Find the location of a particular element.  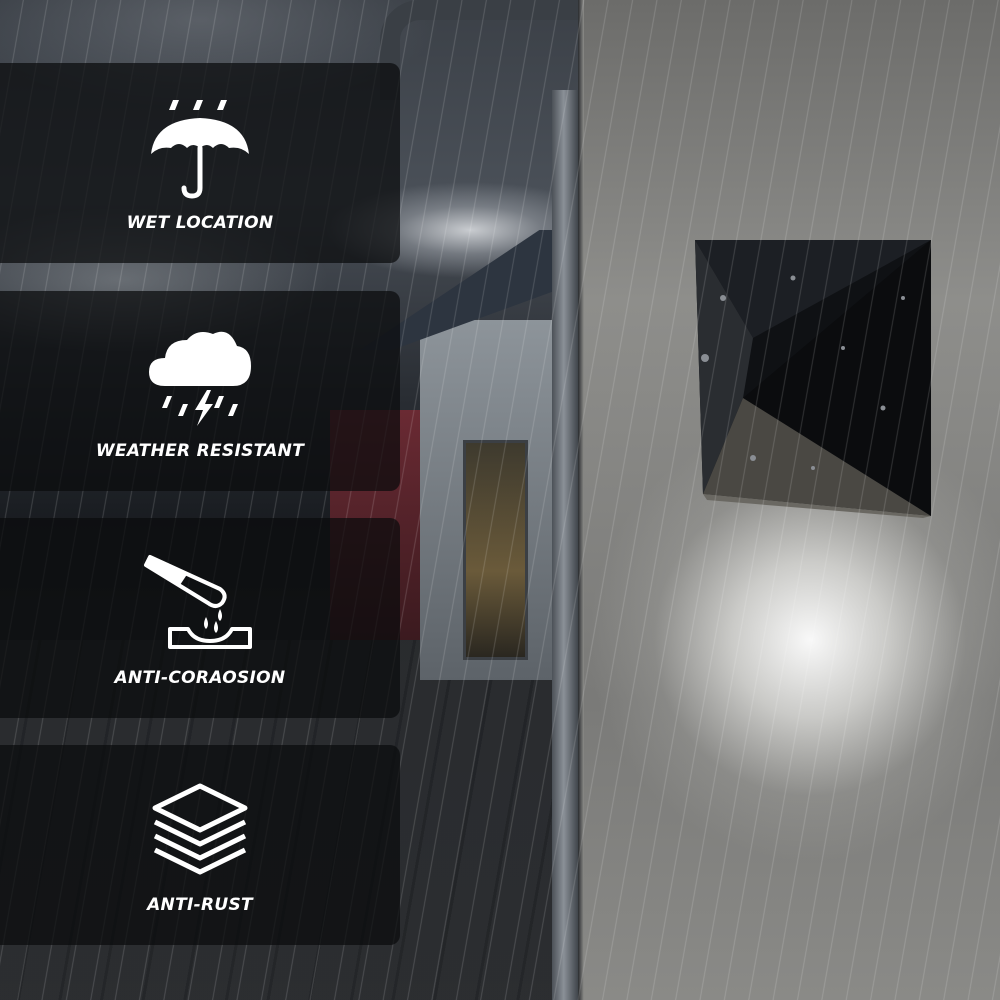

wall-lamp is located at coordinates (813, 378).